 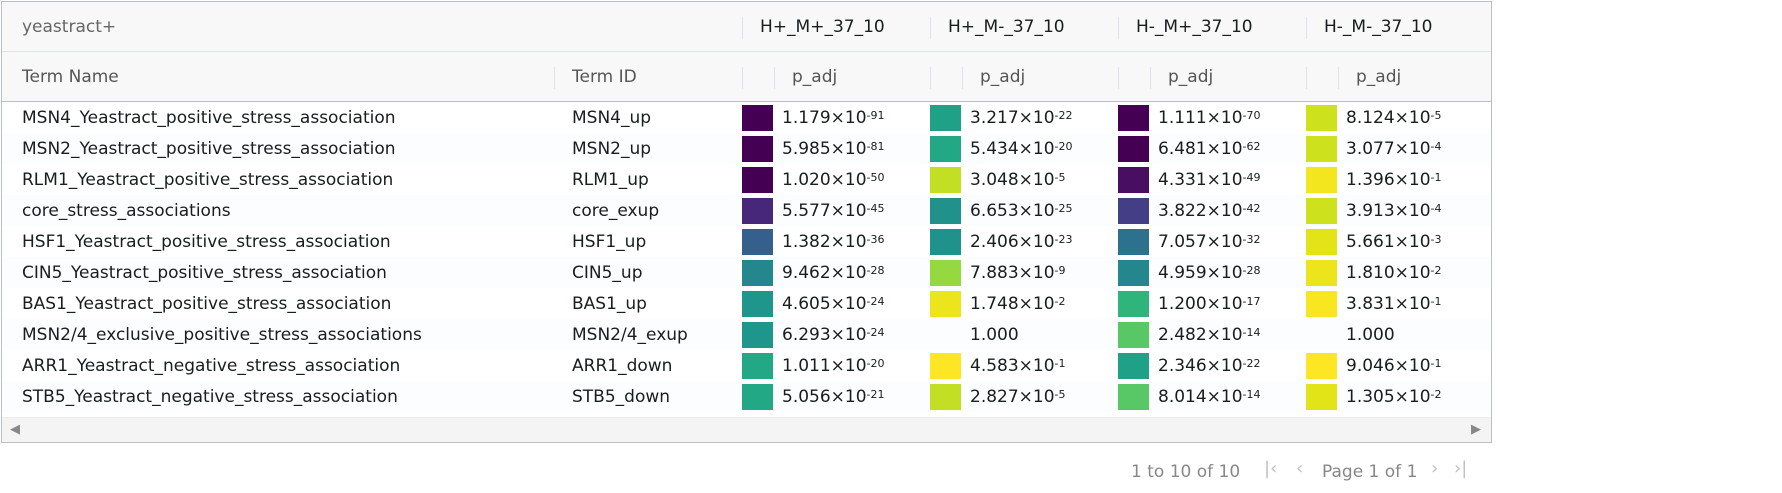 What do you see at coordinates (822, 27) in the screenshot?
I see `group-header-col-0: H+_M+_37_10` at bounding box center [822, 27].